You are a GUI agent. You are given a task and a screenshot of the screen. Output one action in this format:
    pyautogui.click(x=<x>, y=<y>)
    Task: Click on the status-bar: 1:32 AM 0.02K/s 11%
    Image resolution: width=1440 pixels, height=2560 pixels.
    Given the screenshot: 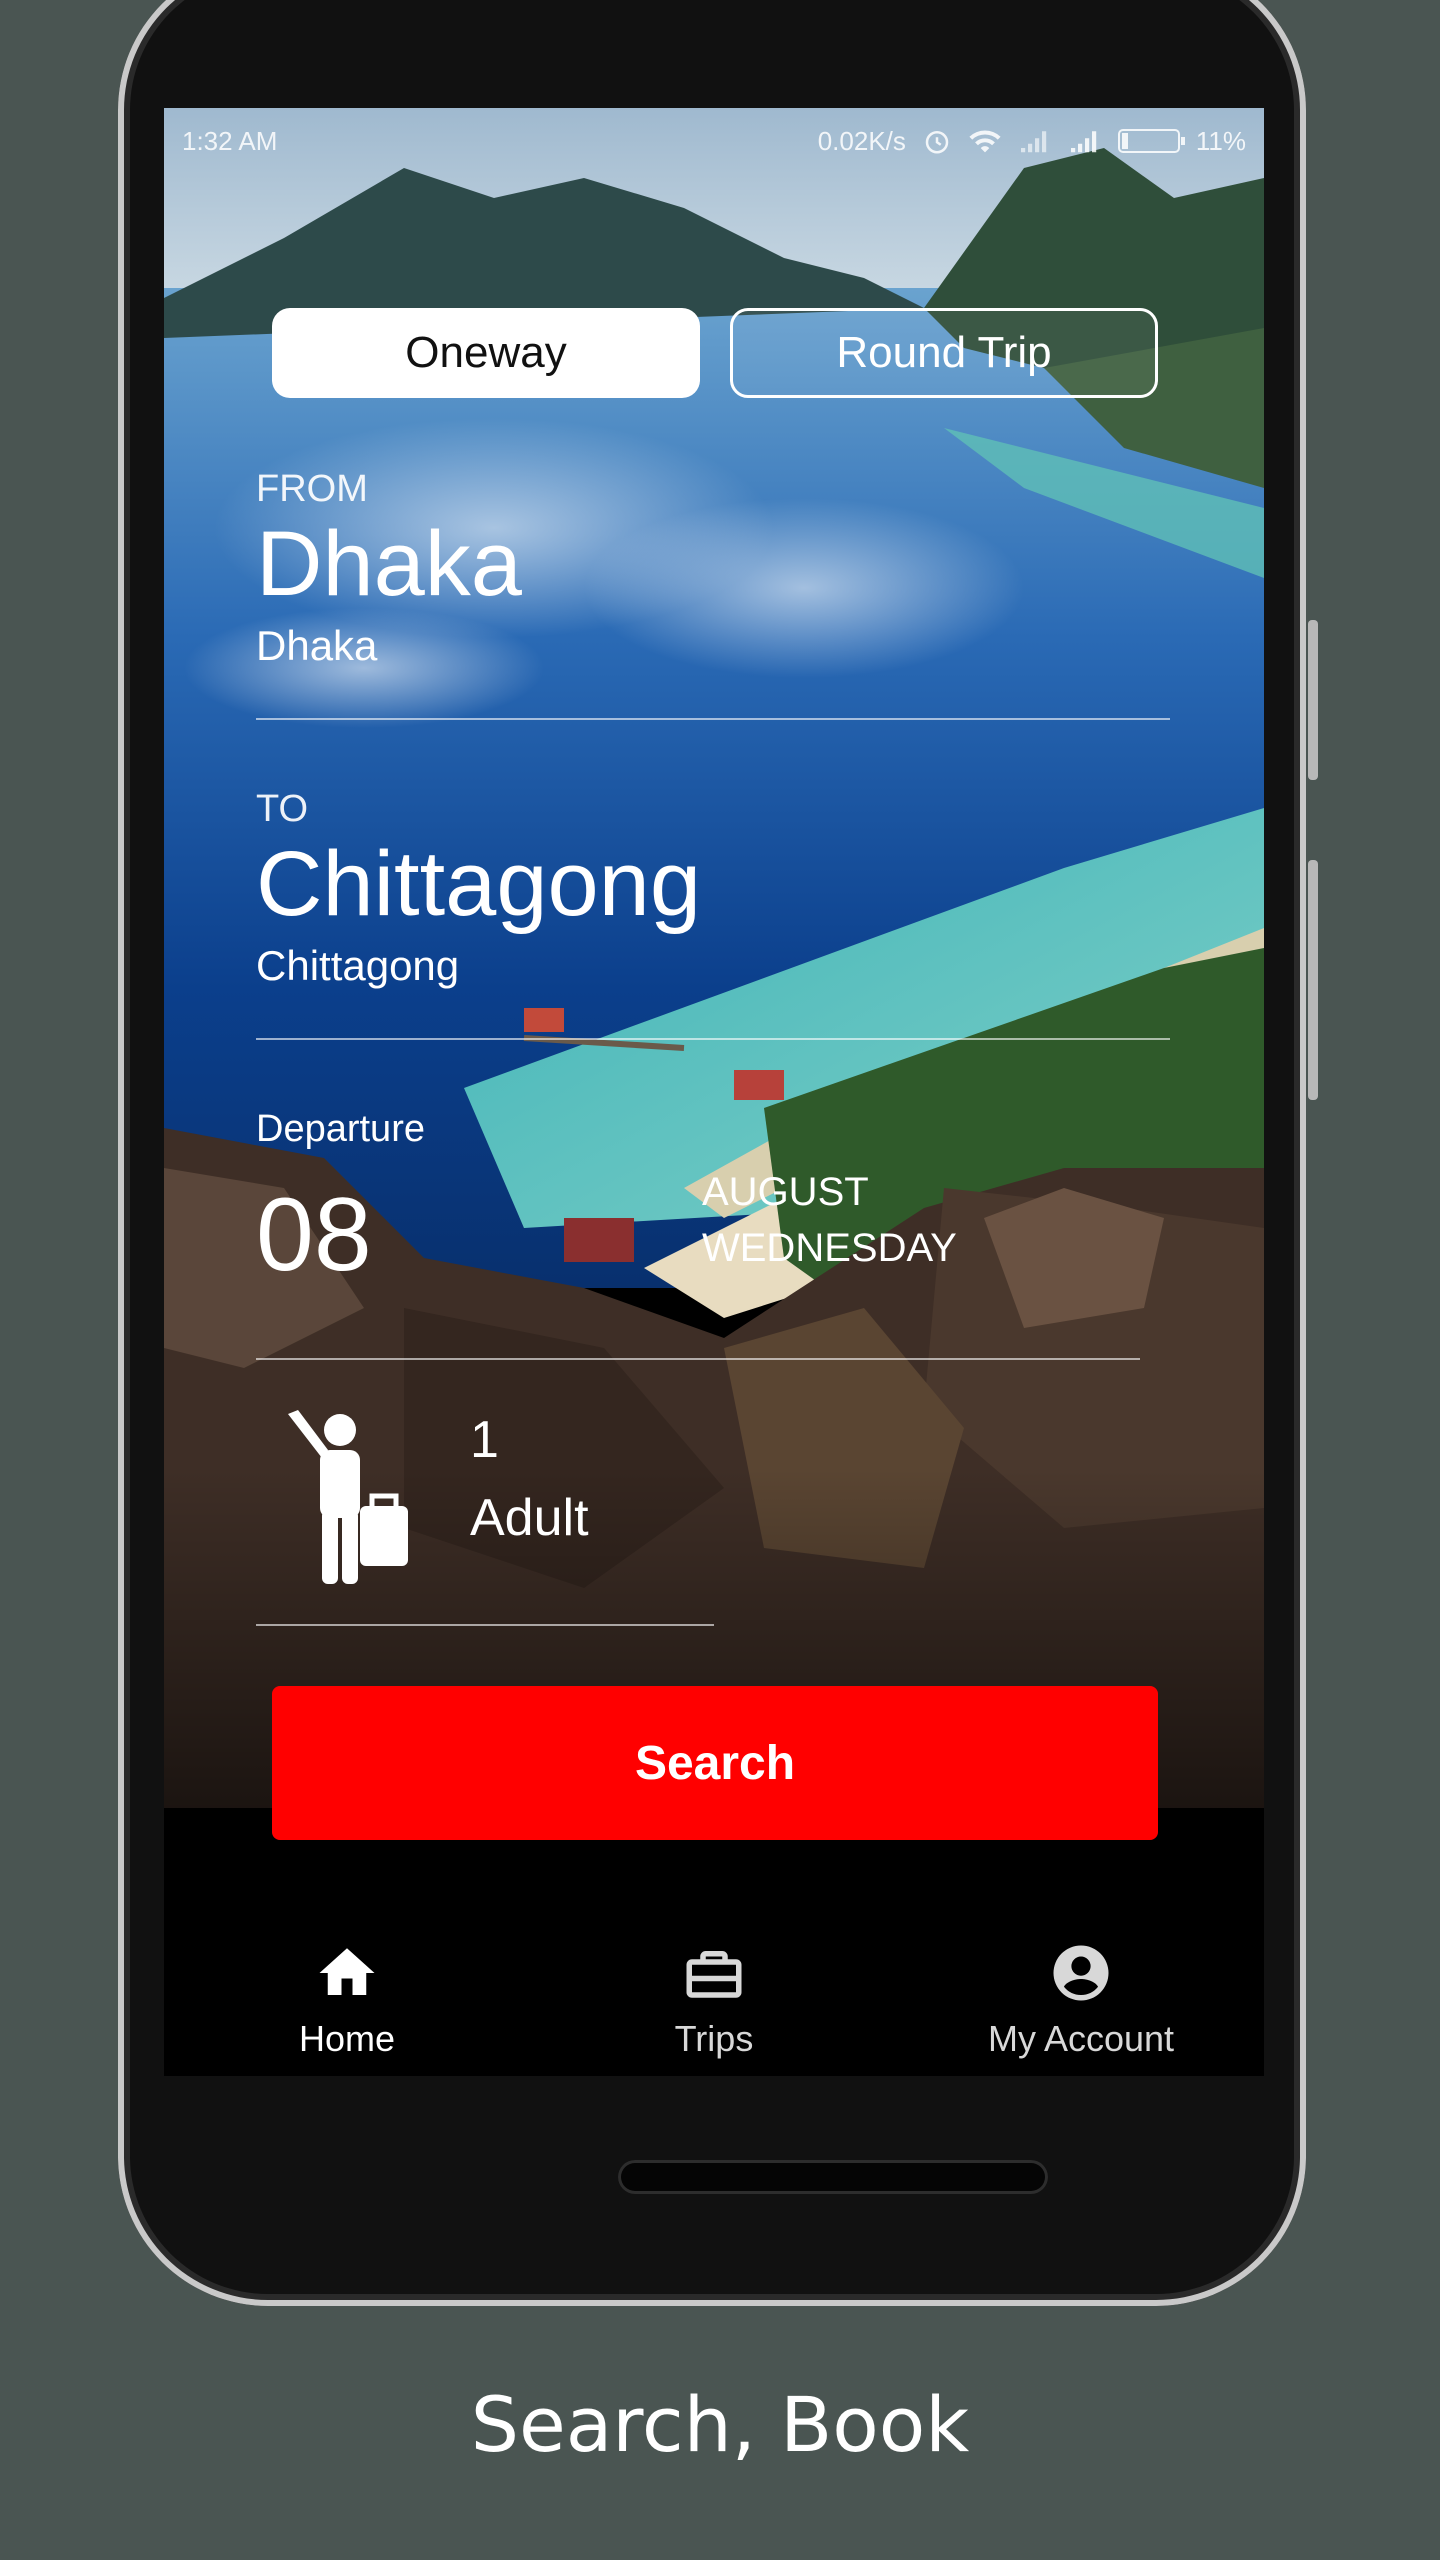 What is the action you would take?
    pyautogui.click(x=714, y=141)
    